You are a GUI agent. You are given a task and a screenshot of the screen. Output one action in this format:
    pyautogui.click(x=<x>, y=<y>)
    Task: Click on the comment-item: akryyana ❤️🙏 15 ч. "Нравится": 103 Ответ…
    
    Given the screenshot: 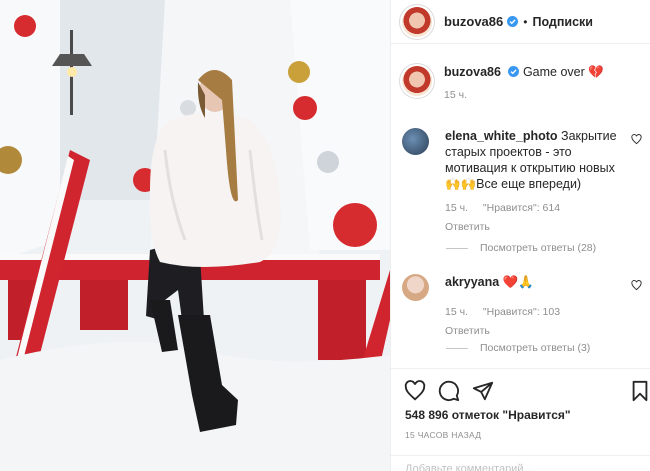 What is the action you would take?
    pyautogui.click(x=522, y=306)
    